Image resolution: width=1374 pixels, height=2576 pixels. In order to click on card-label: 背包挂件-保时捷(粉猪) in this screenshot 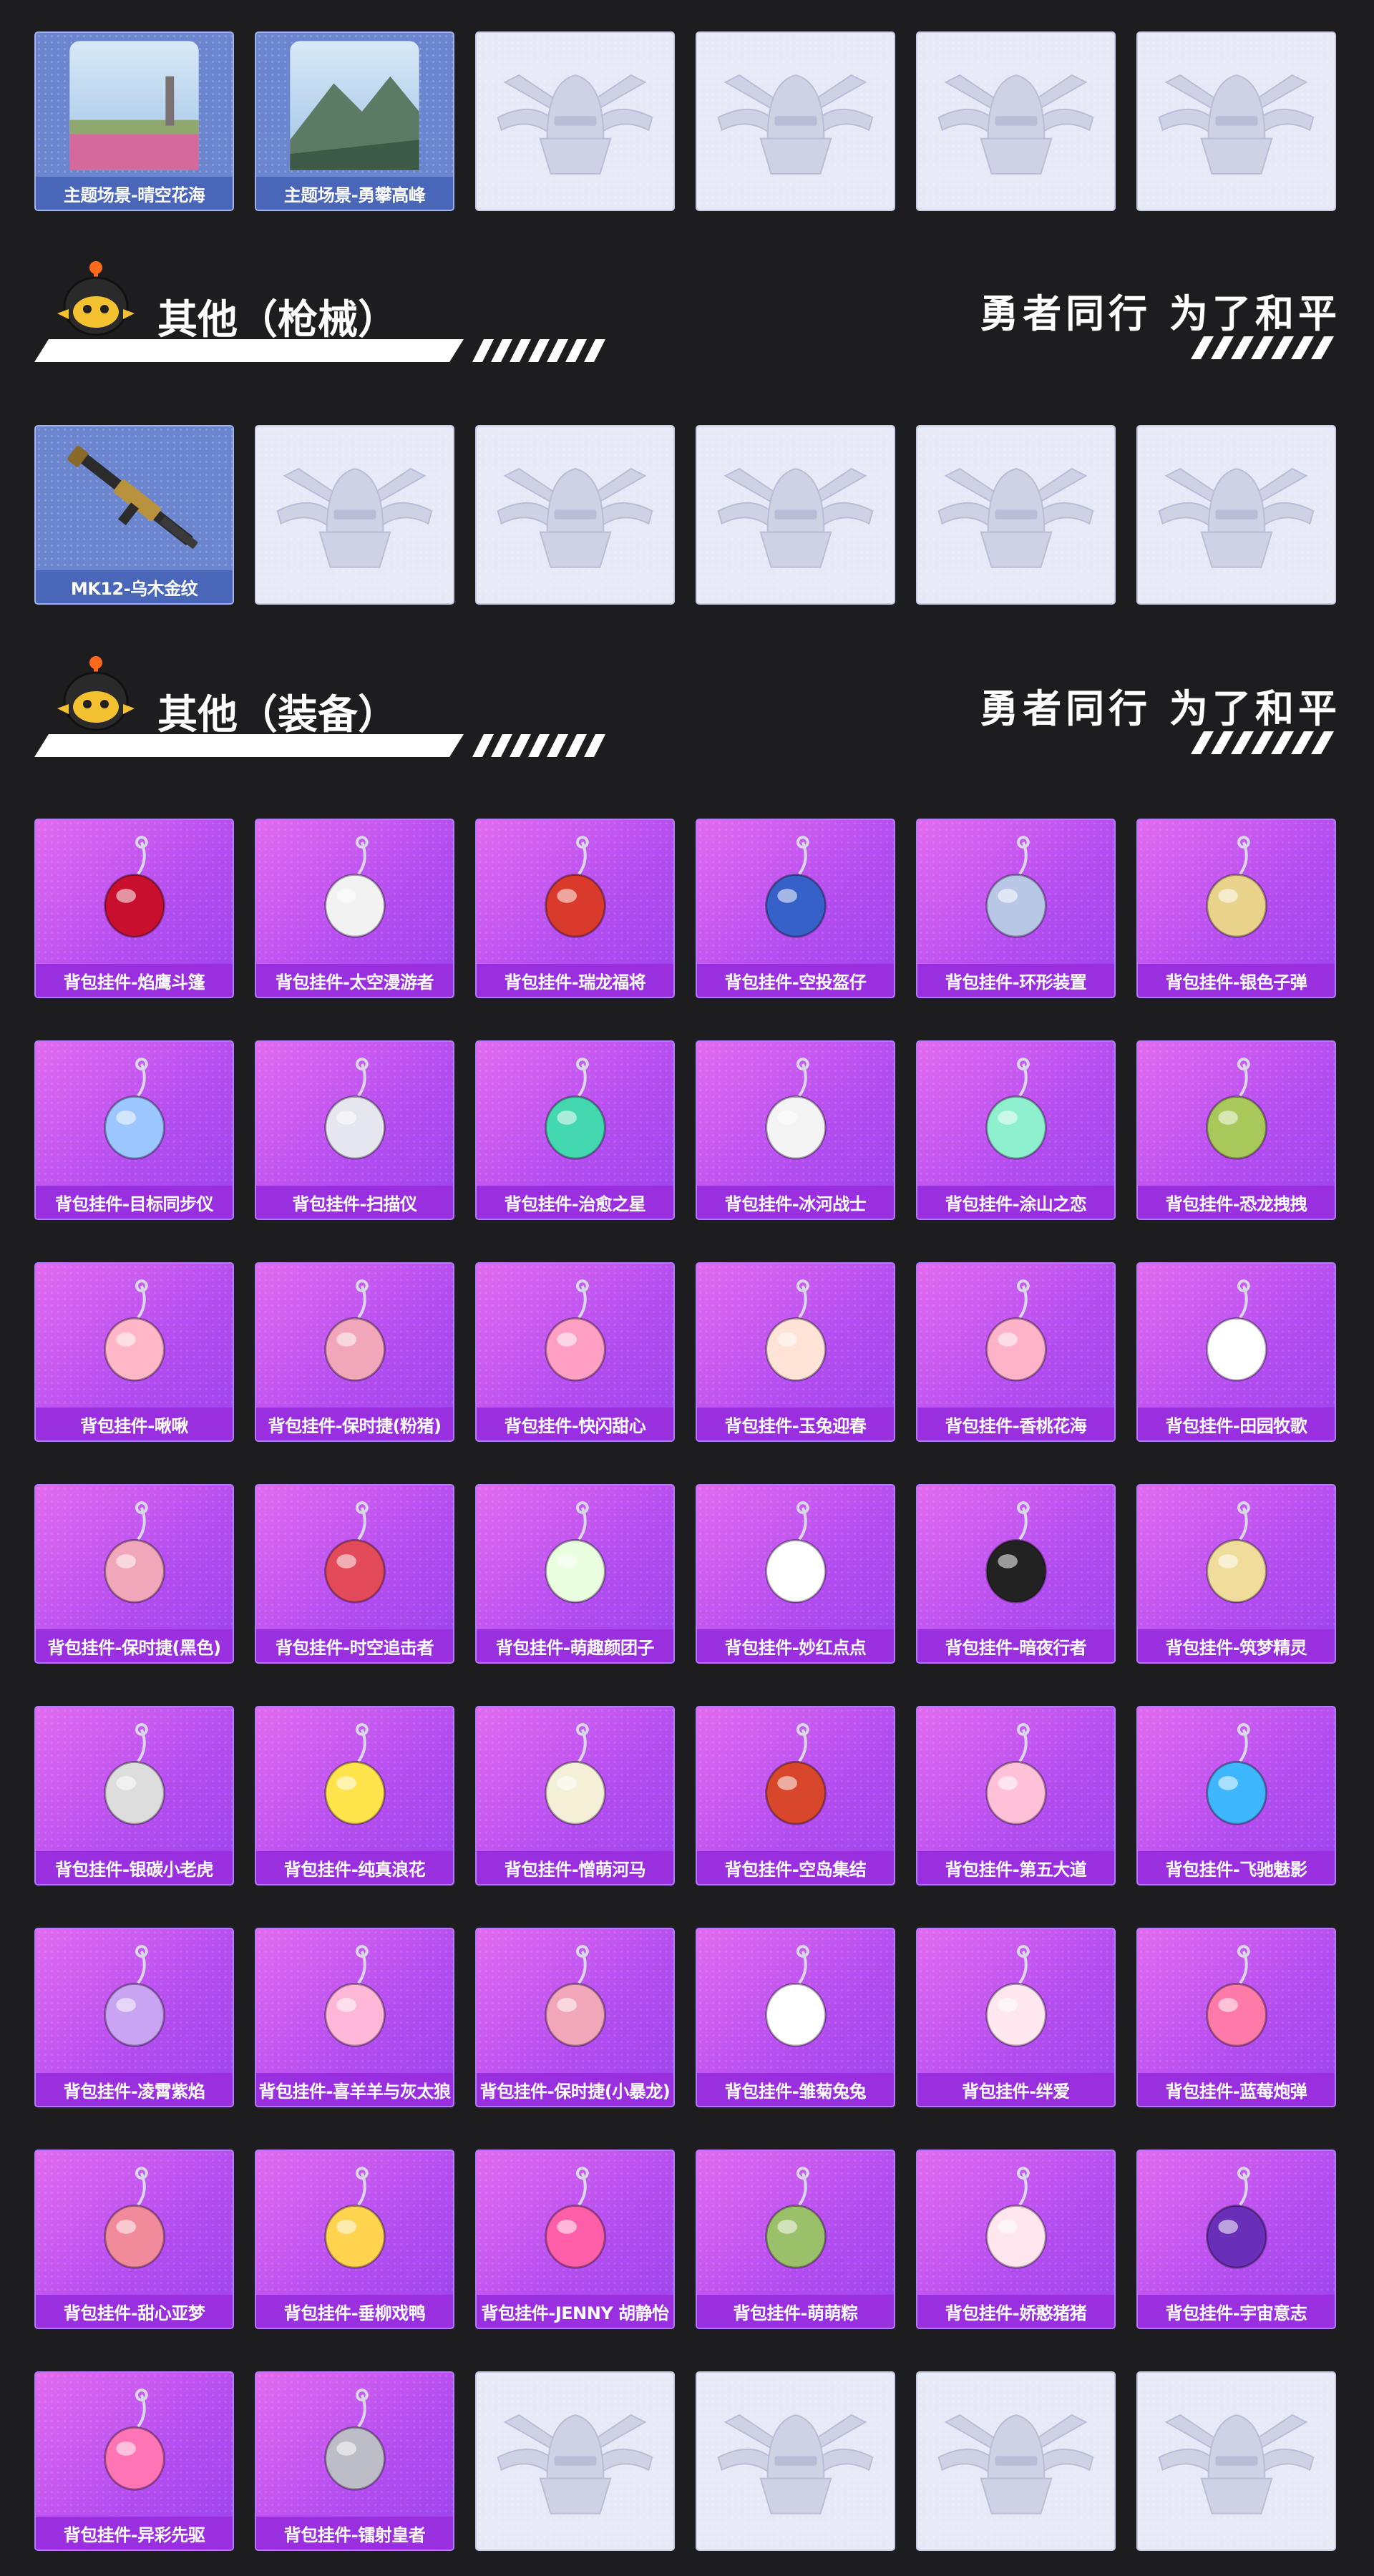, I will do `click(354, 1423)`.